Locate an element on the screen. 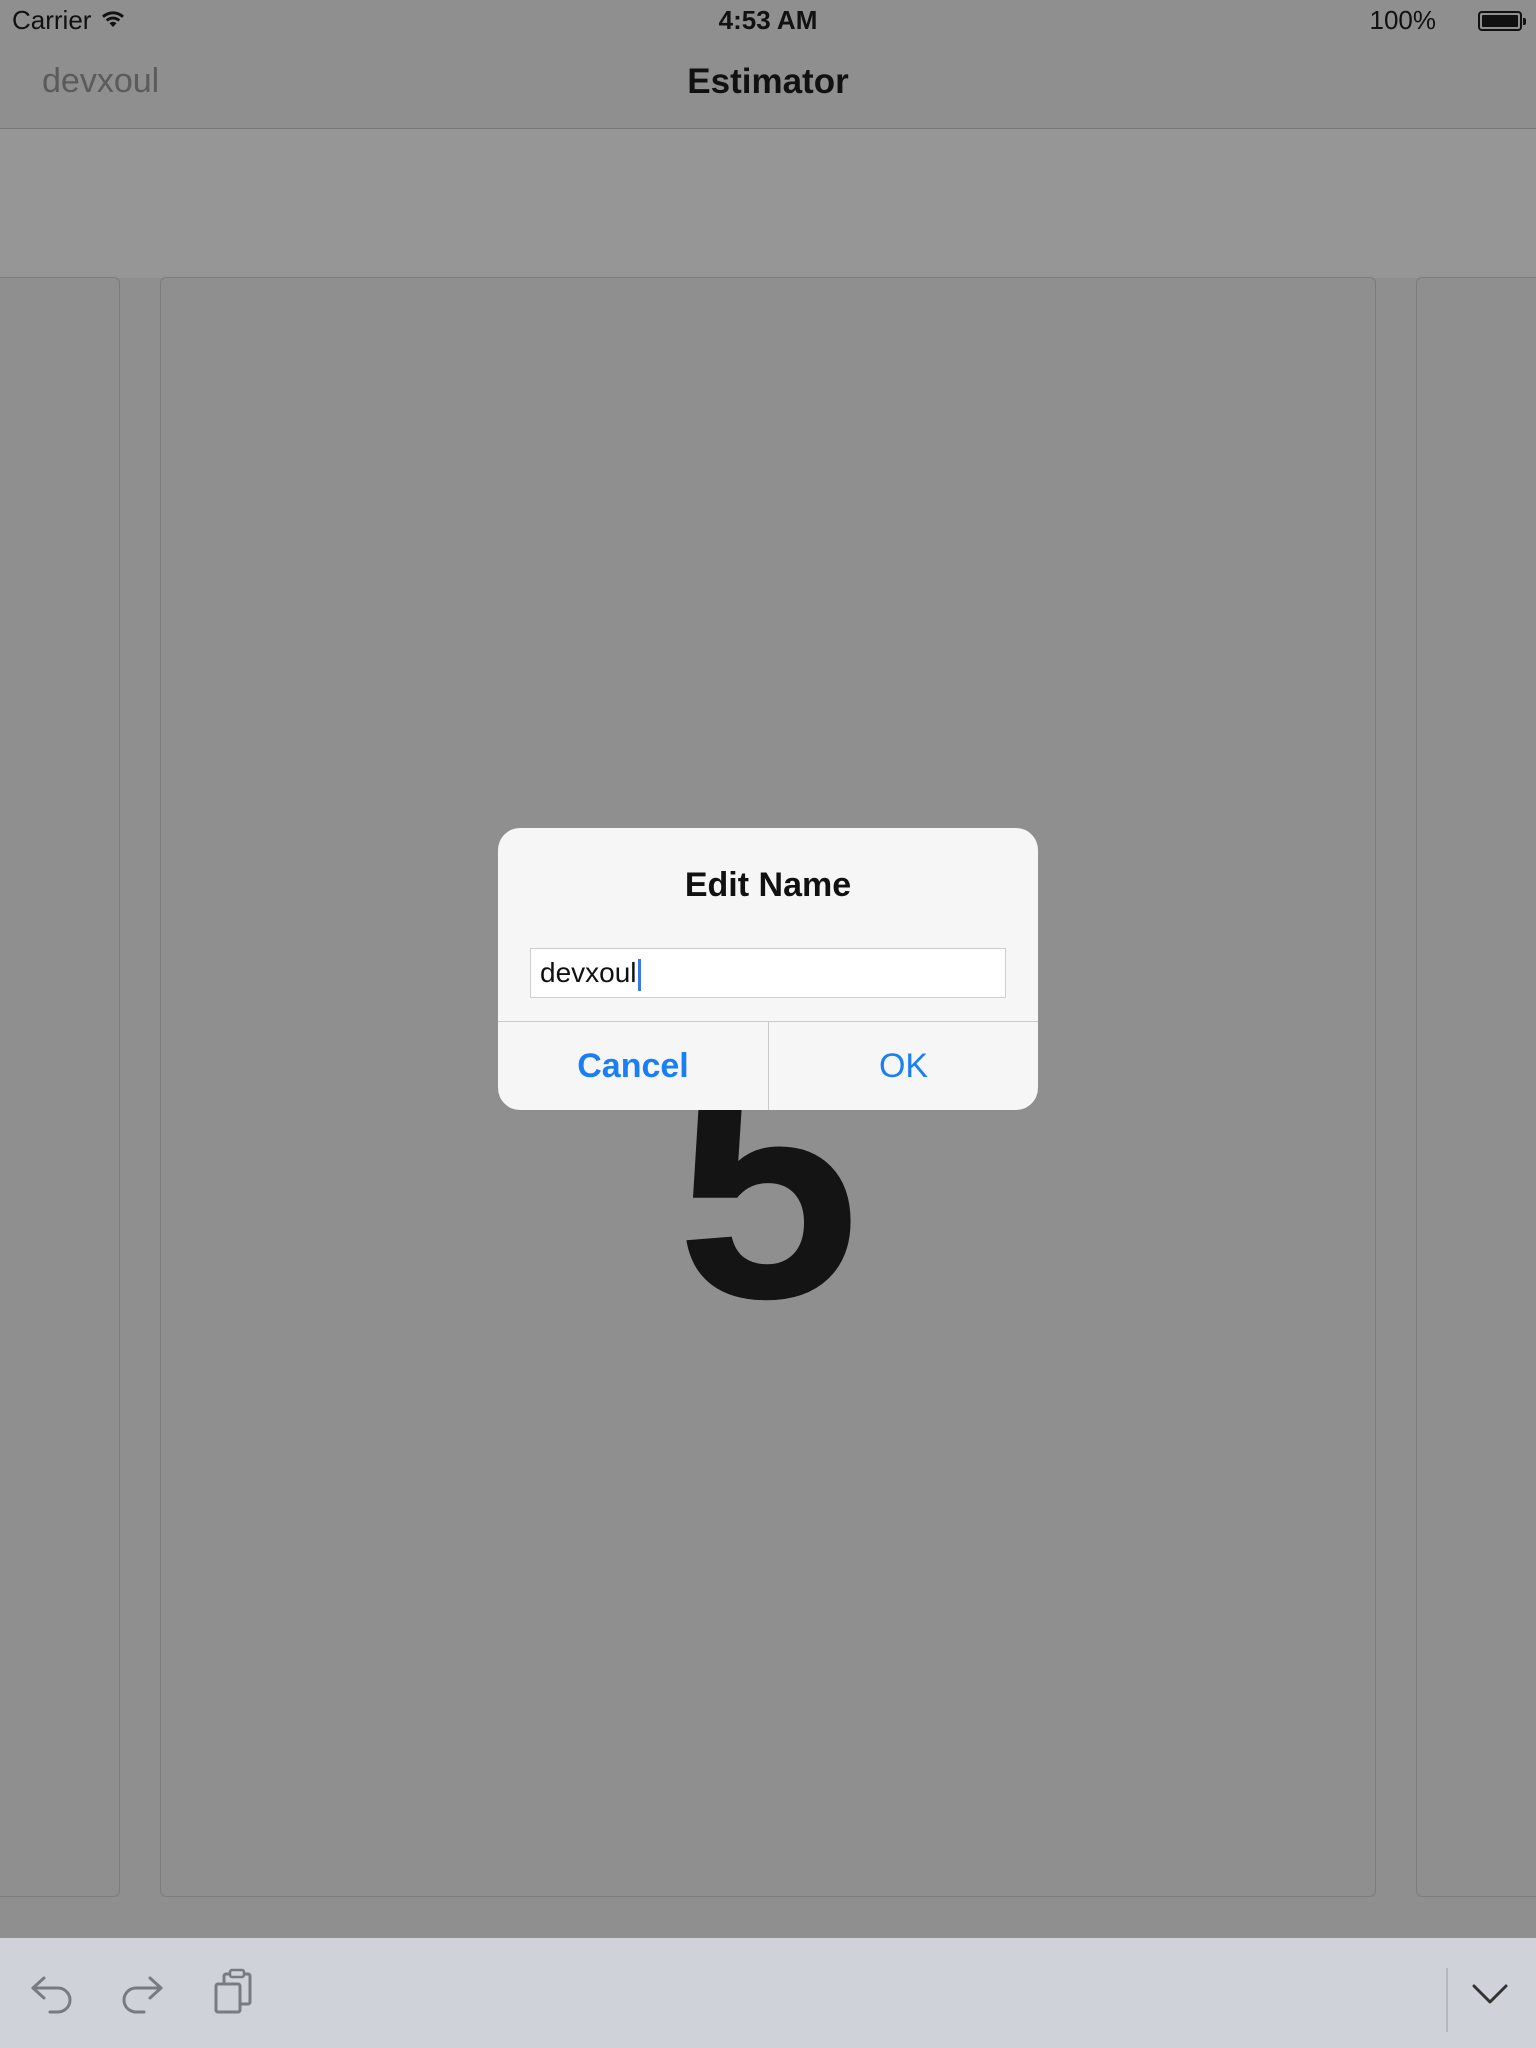  battery-icon is located at coordinates (1502, 21).